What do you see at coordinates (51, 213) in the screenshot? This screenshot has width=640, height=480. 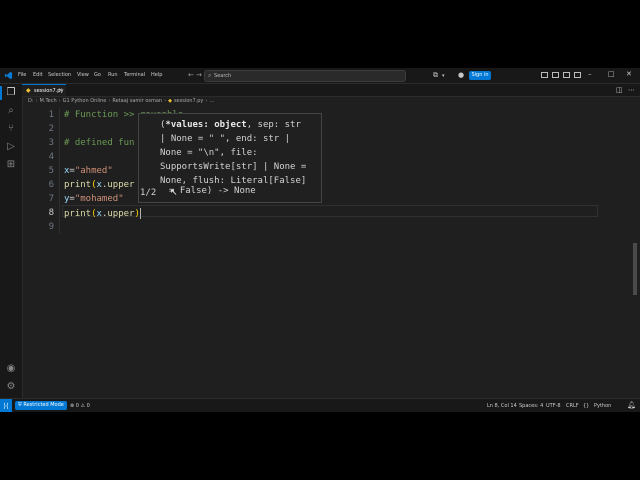 I see `line-number-current: 8` at bounding box center [51, 213].